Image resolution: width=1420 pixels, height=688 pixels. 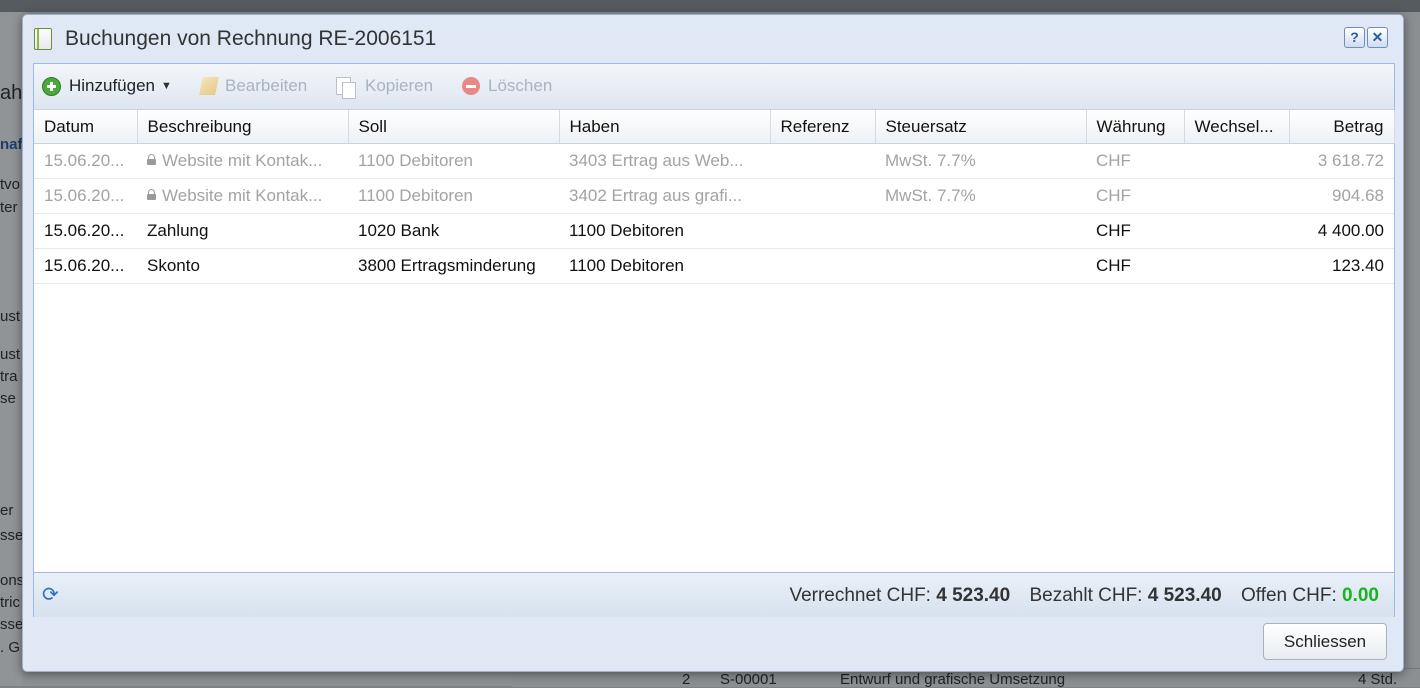 I want to click on background-text: S-00001, so click(x=748, y=679).